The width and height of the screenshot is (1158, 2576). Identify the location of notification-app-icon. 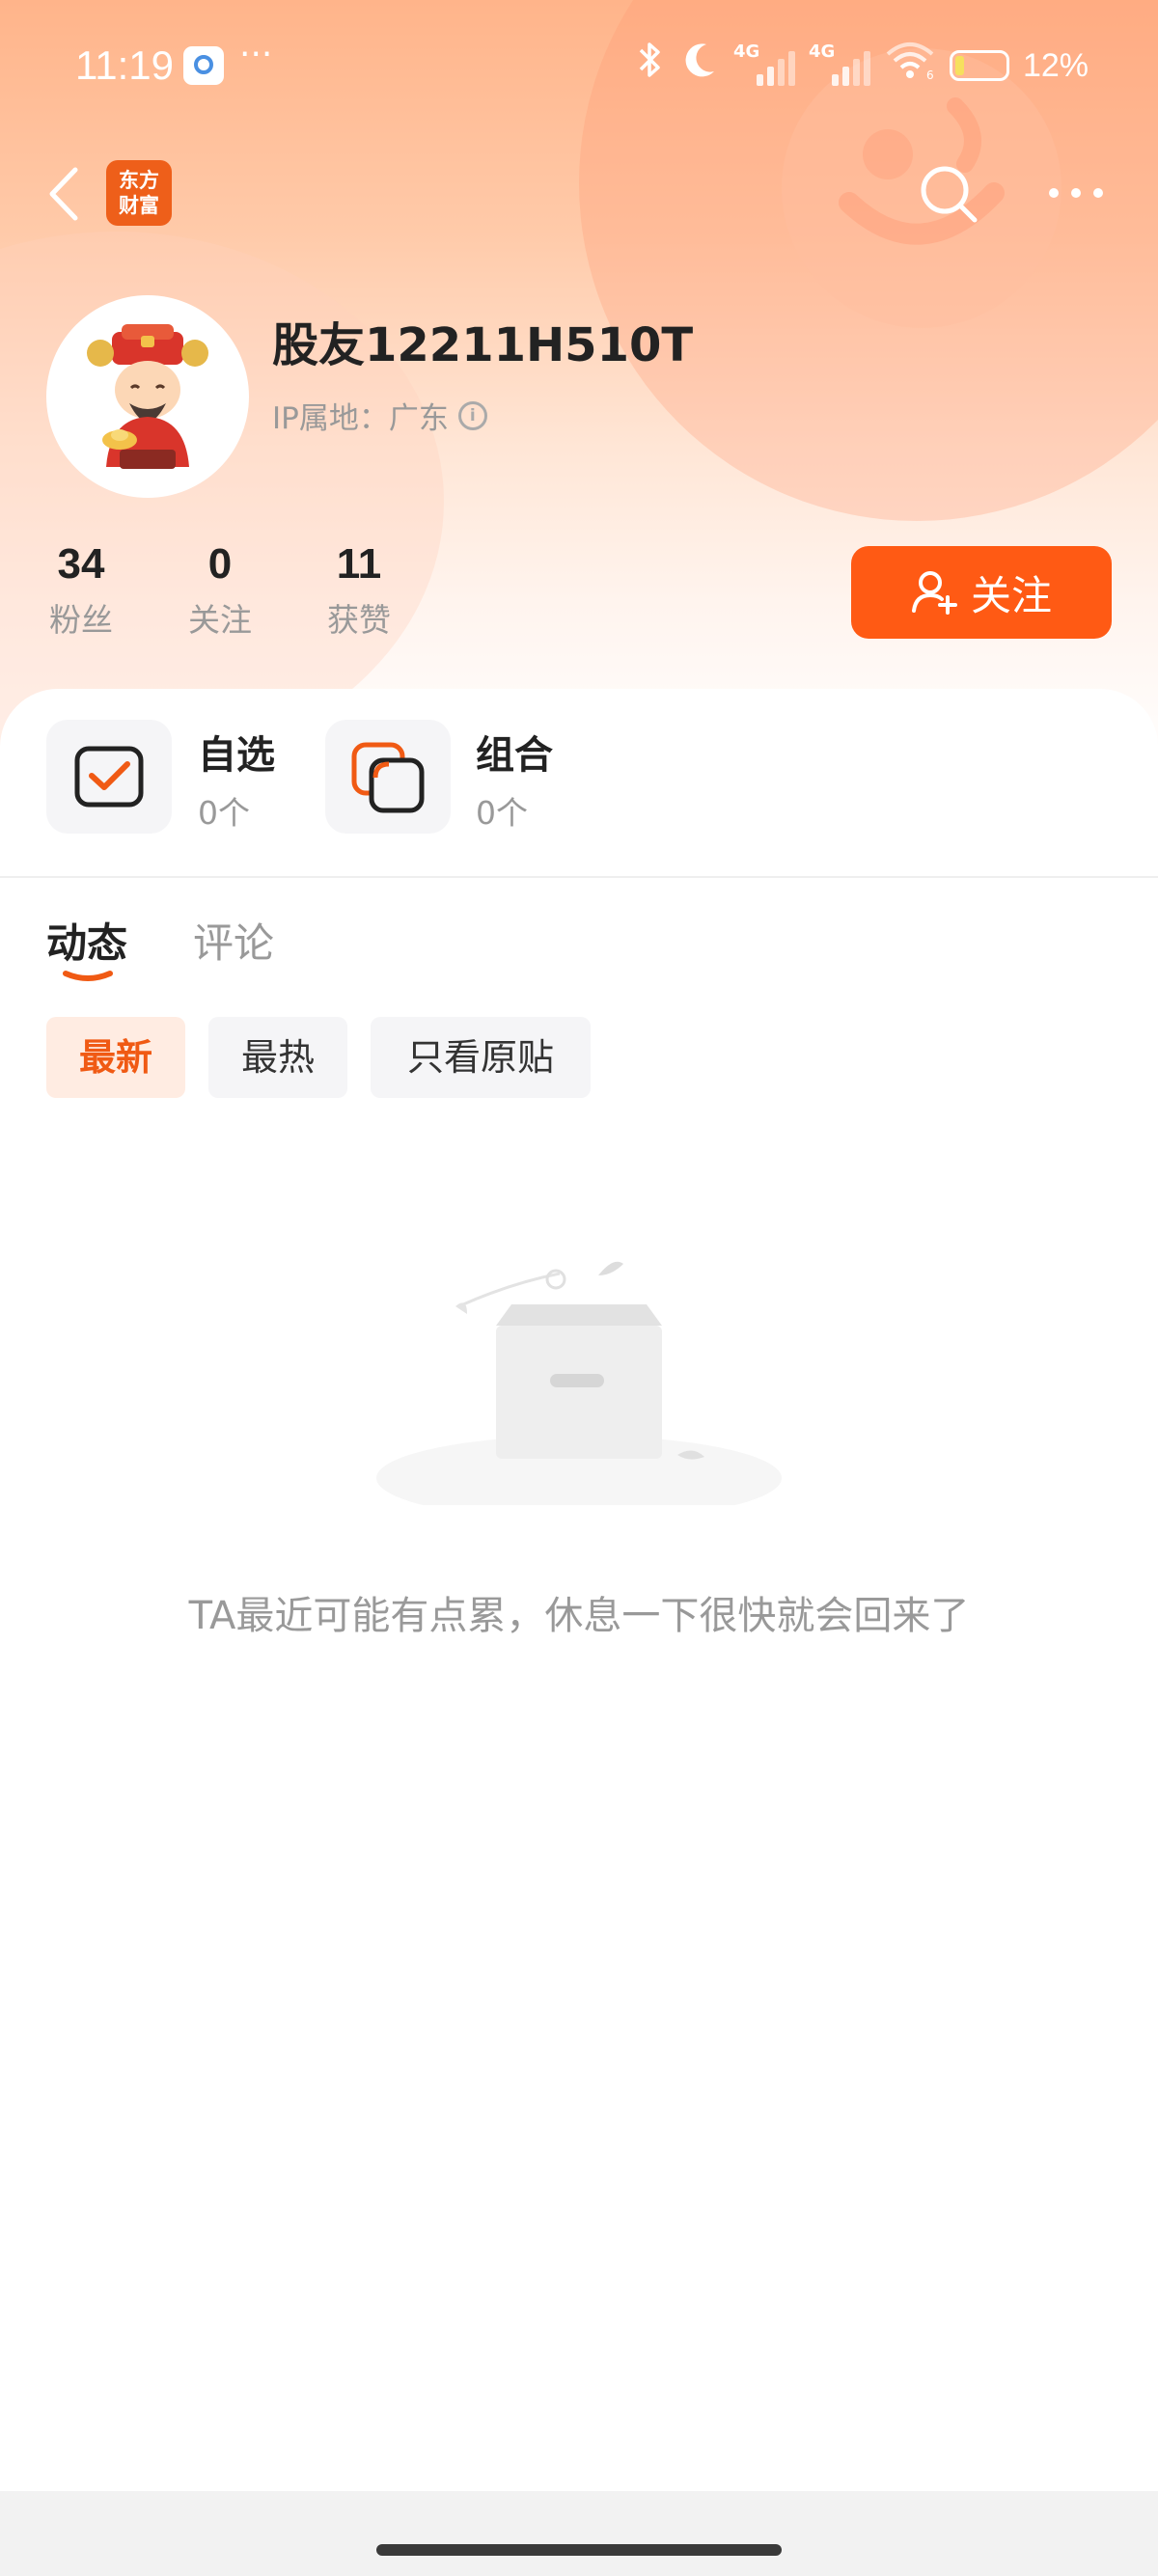
(203, 65).